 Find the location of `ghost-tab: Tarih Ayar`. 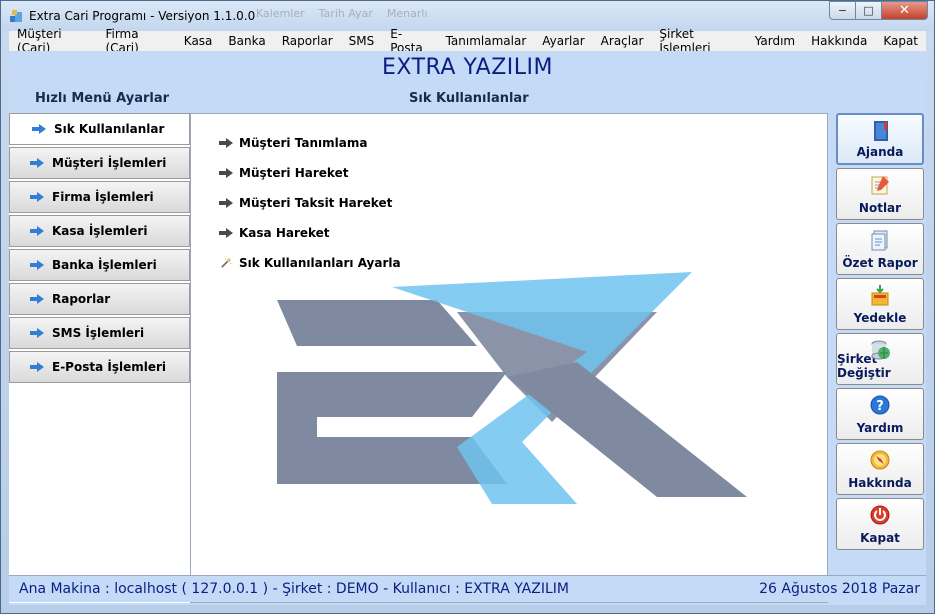

ghost-tab: Tarih Ayar is located at coordinates (345, 13).